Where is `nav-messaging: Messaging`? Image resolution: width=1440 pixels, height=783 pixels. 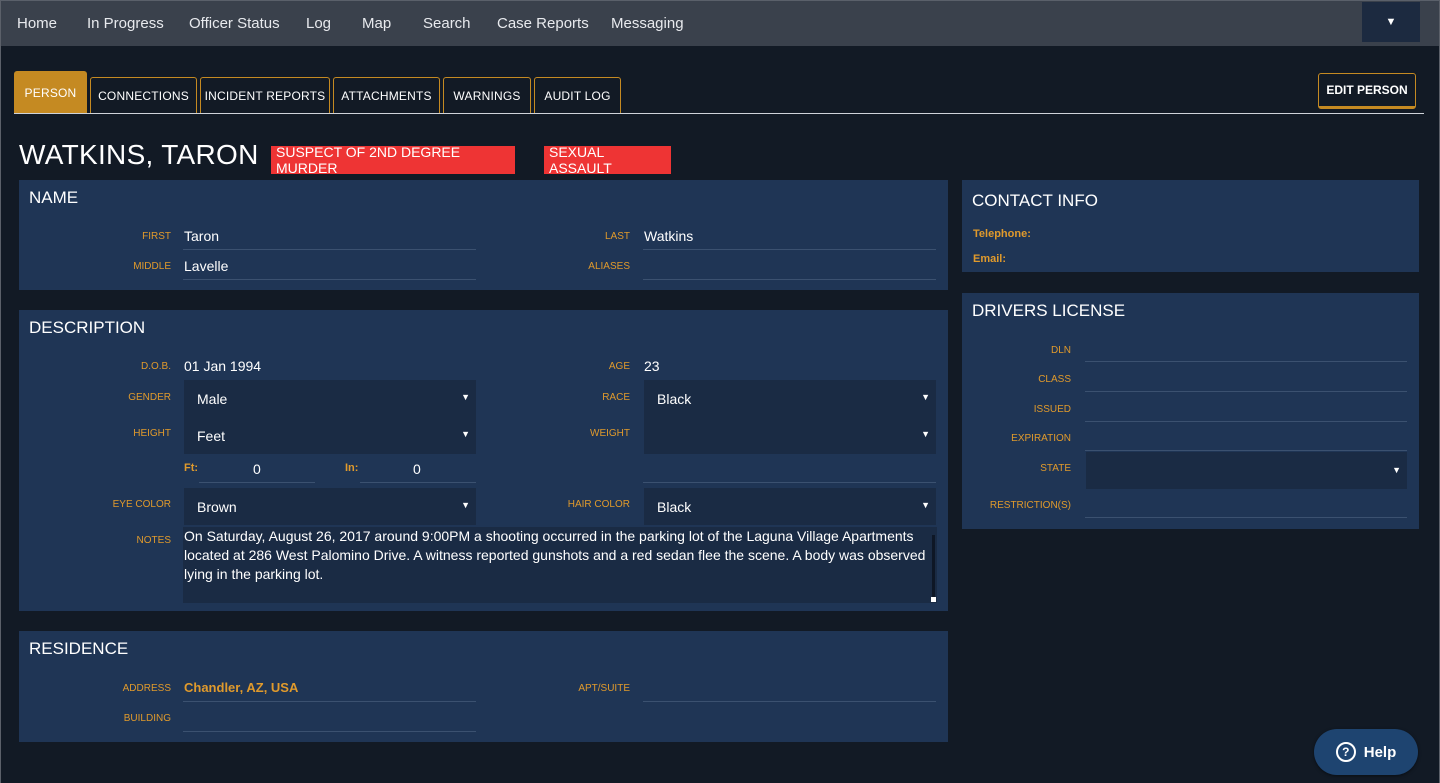
nav-messaging: Messaging is located at coordinates (647, 23).